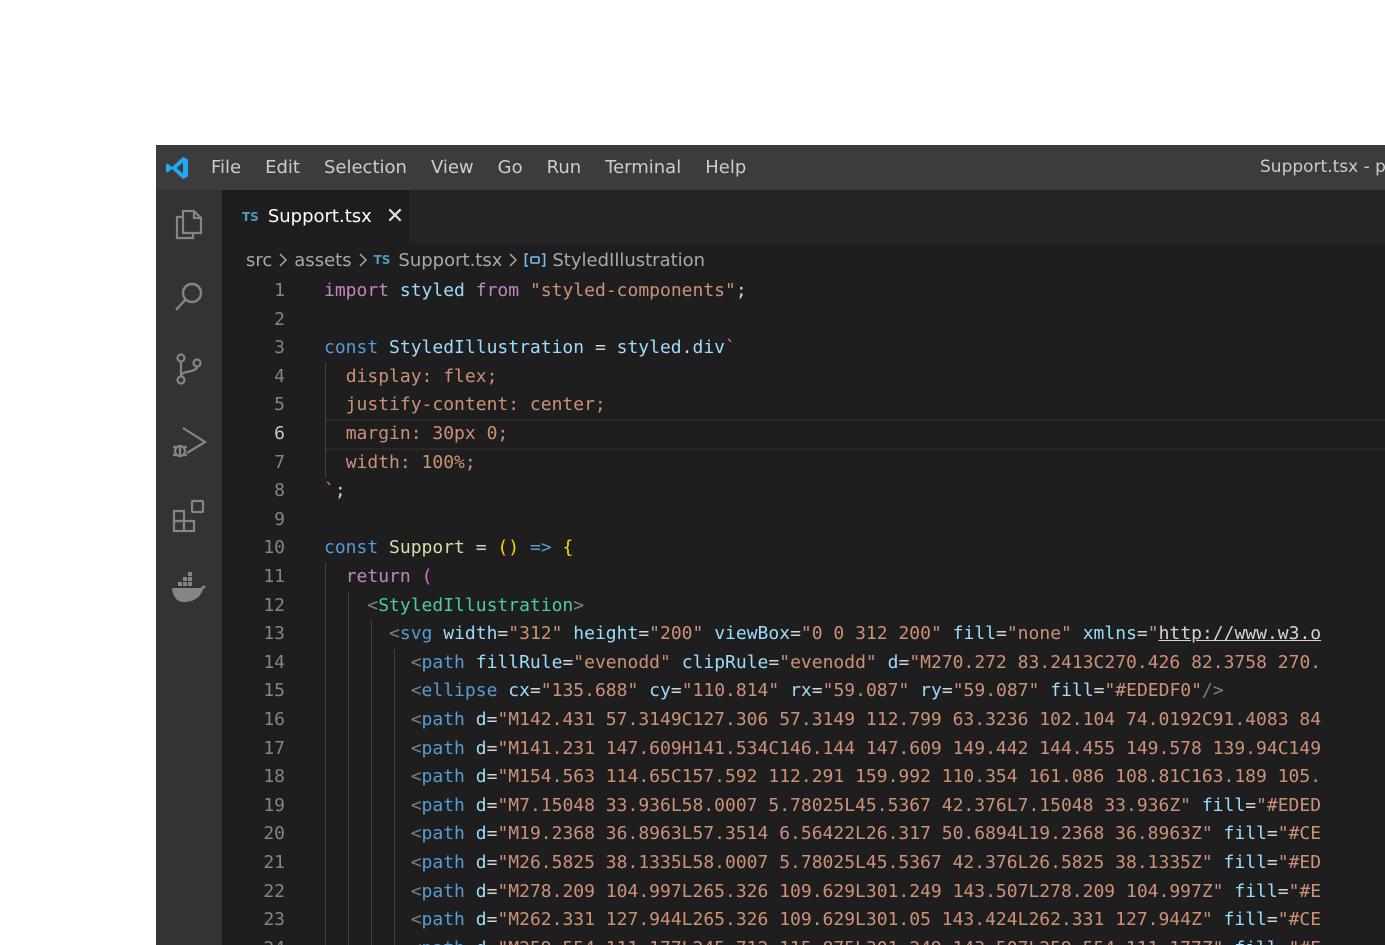 This screenshot has height=945, width=1385. What do you see at coordinates (279, 462) in the screenshot?
I see `line-number: 7` at bounding box center [279, 462].